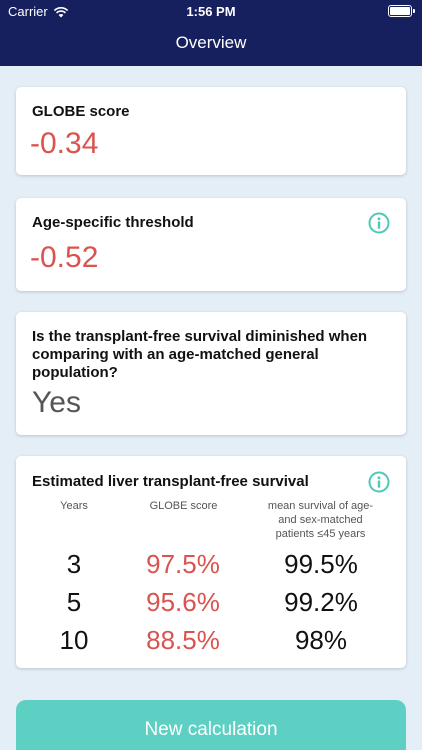  What do you see at coordinates (183, 564) in the screenshot?
I see `table-row-globe: 97.5%` at bounding box center [183, 564].